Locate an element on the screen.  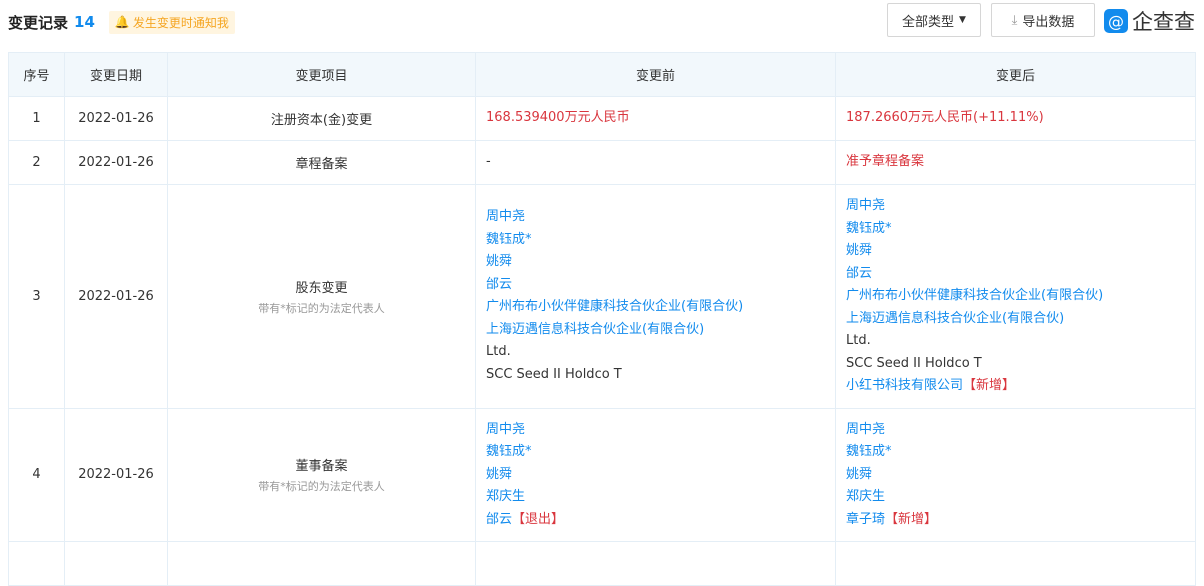
bell-icon: 🔔 is located at coordinates (122, 22).